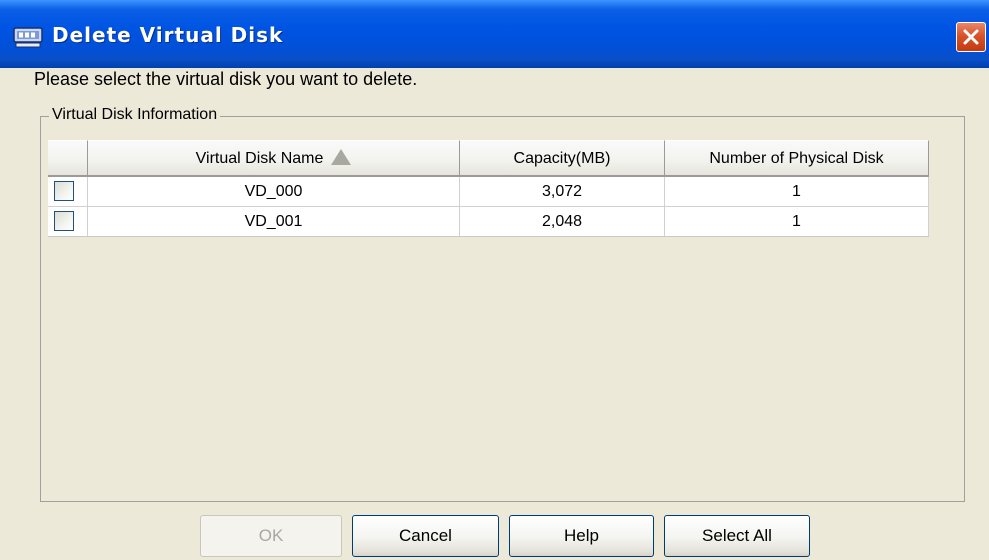 This screenshot has height=560, width=989. I want to click on column-header-label: Virtual Disk Name, so click(259, 158).